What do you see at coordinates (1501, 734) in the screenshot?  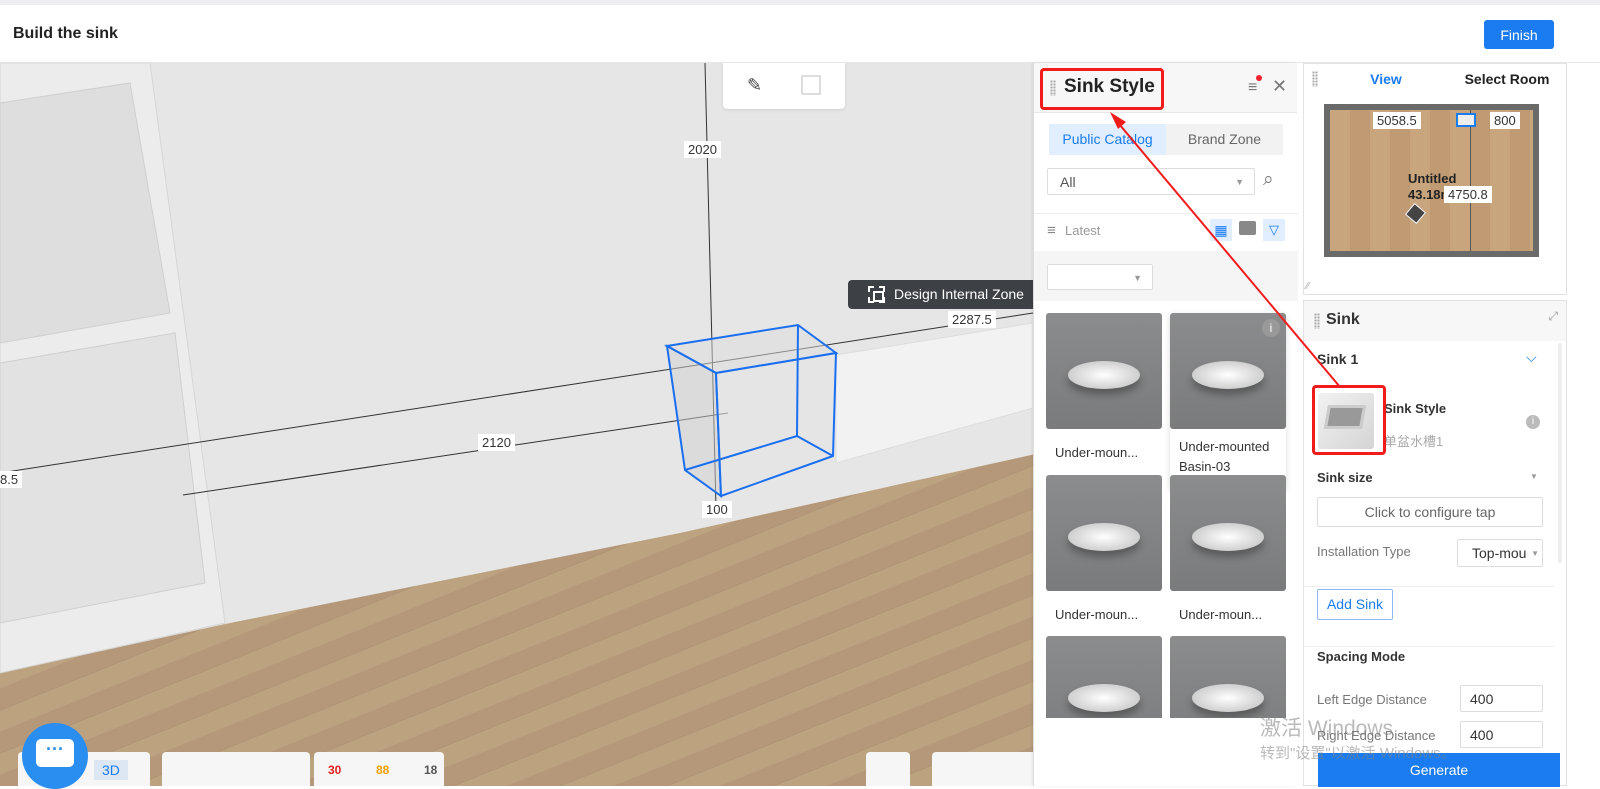 I see `right-edge-input: 400` at bounding box center [1501, 734].